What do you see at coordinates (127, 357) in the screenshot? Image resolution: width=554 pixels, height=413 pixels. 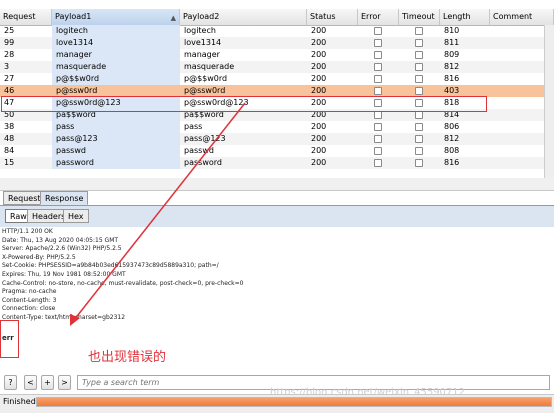 I see `annotation-text: 也出现错误的` at bounding box center [127, 357].